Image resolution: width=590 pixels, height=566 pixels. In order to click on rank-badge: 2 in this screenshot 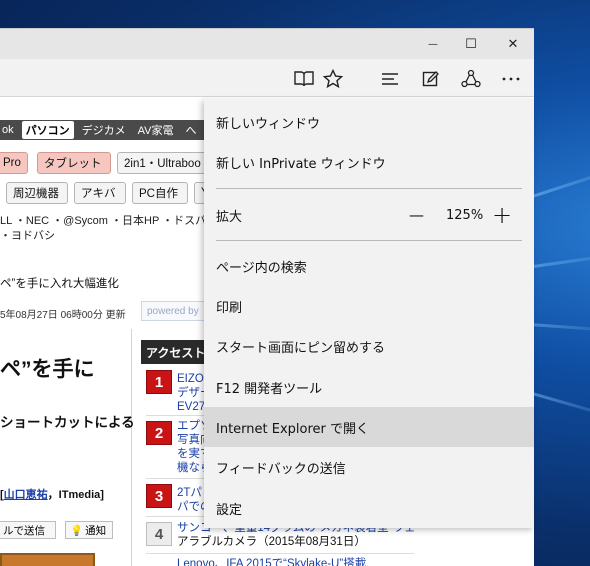, I will do `click(159, 433)`.